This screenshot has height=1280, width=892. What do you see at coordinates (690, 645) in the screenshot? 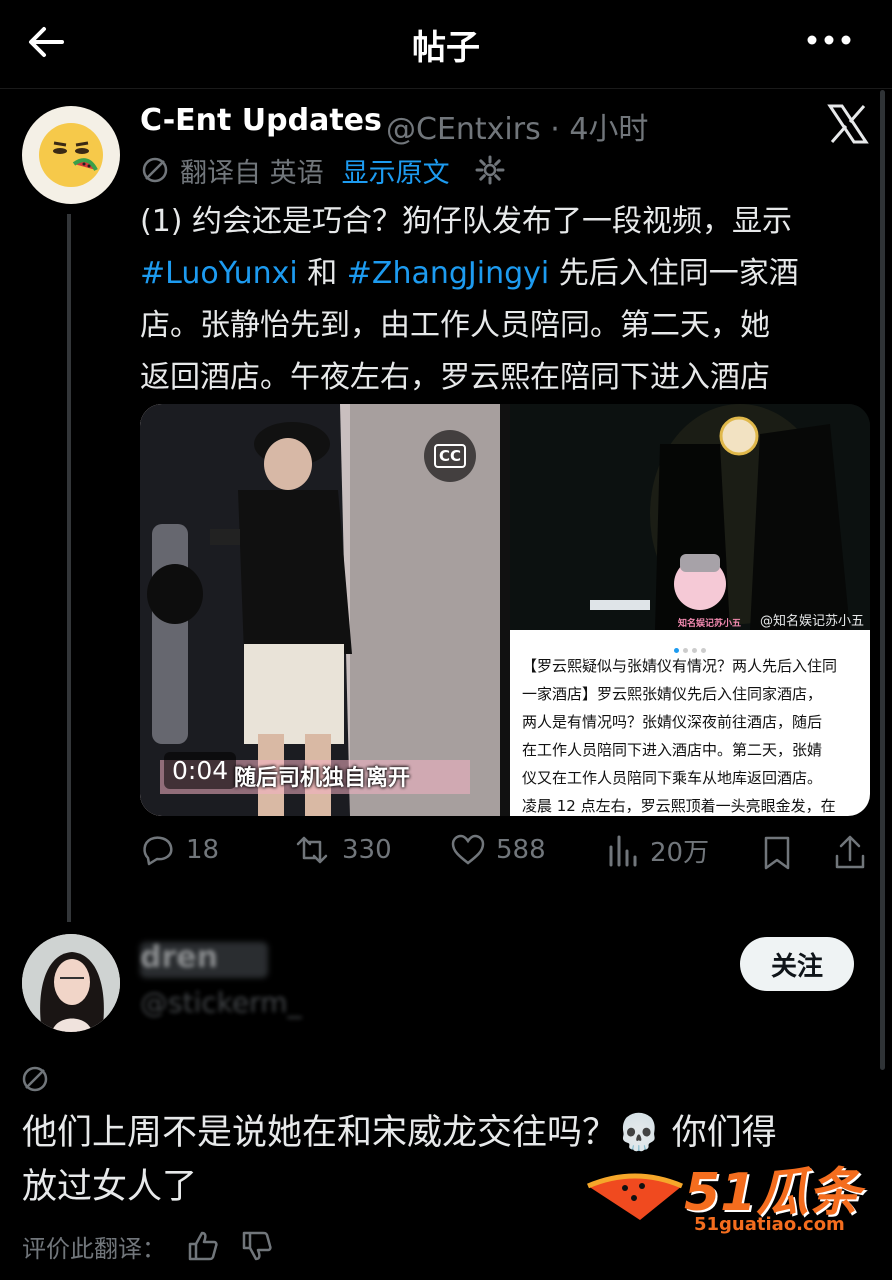
I see `carousel-dots` at bounding box center [690, 645].